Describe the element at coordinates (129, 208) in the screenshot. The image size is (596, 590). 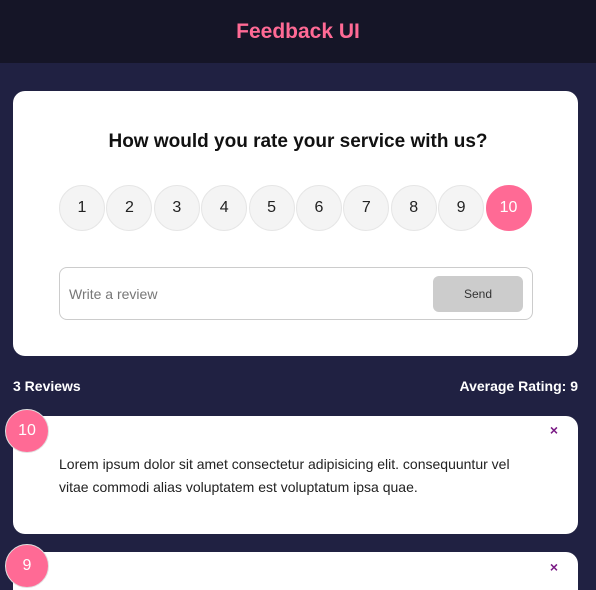
I see `rating-option-2: 2` at that location.